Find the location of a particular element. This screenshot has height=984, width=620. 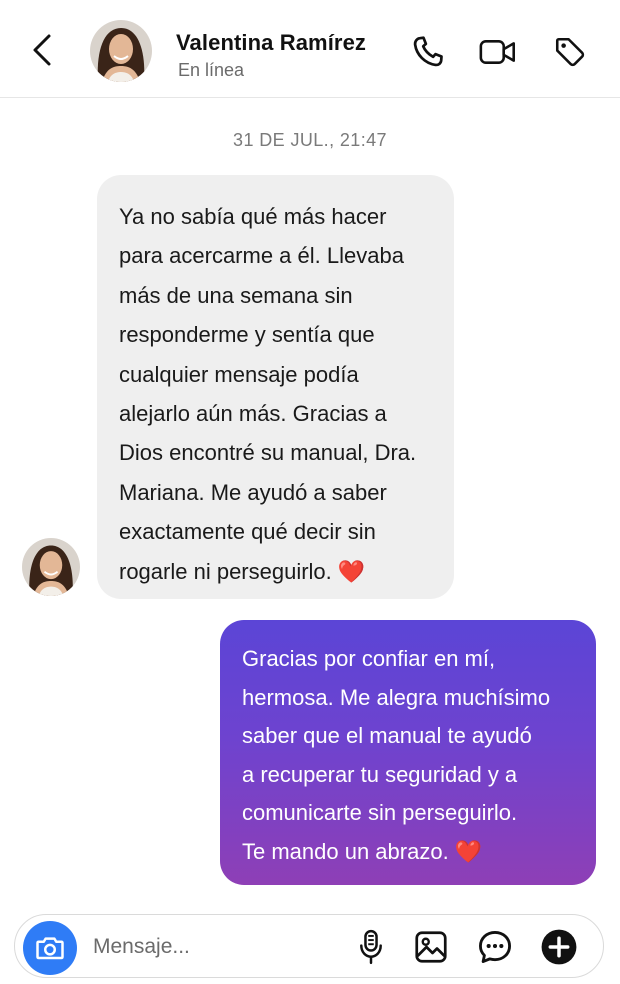

gallery-icon is located at coordinates (431, 947).